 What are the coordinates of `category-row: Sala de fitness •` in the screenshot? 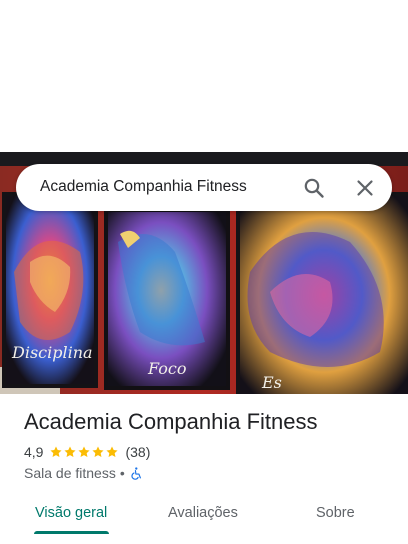 It's located at (83, 473).